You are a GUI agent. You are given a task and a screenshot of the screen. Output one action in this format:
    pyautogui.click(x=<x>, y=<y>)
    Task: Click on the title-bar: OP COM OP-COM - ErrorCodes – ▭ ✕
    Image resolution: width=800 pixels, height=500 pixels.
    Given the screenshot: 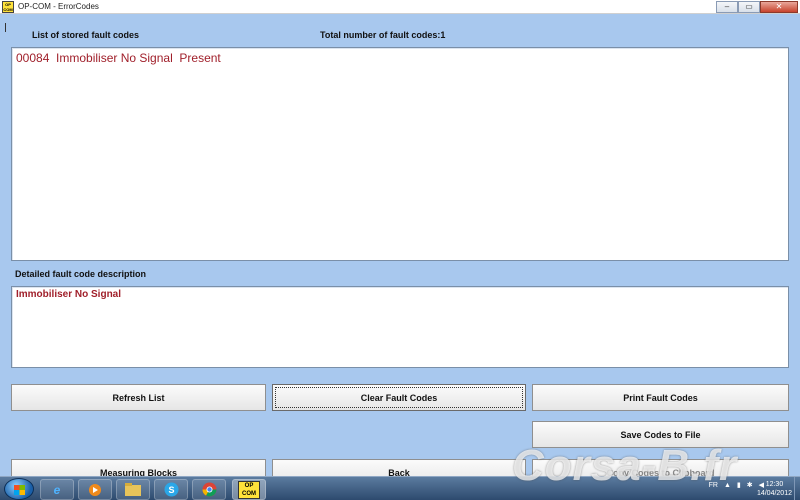 What is the action you would take?
    pyautogui.click(x=400, y=7)
    